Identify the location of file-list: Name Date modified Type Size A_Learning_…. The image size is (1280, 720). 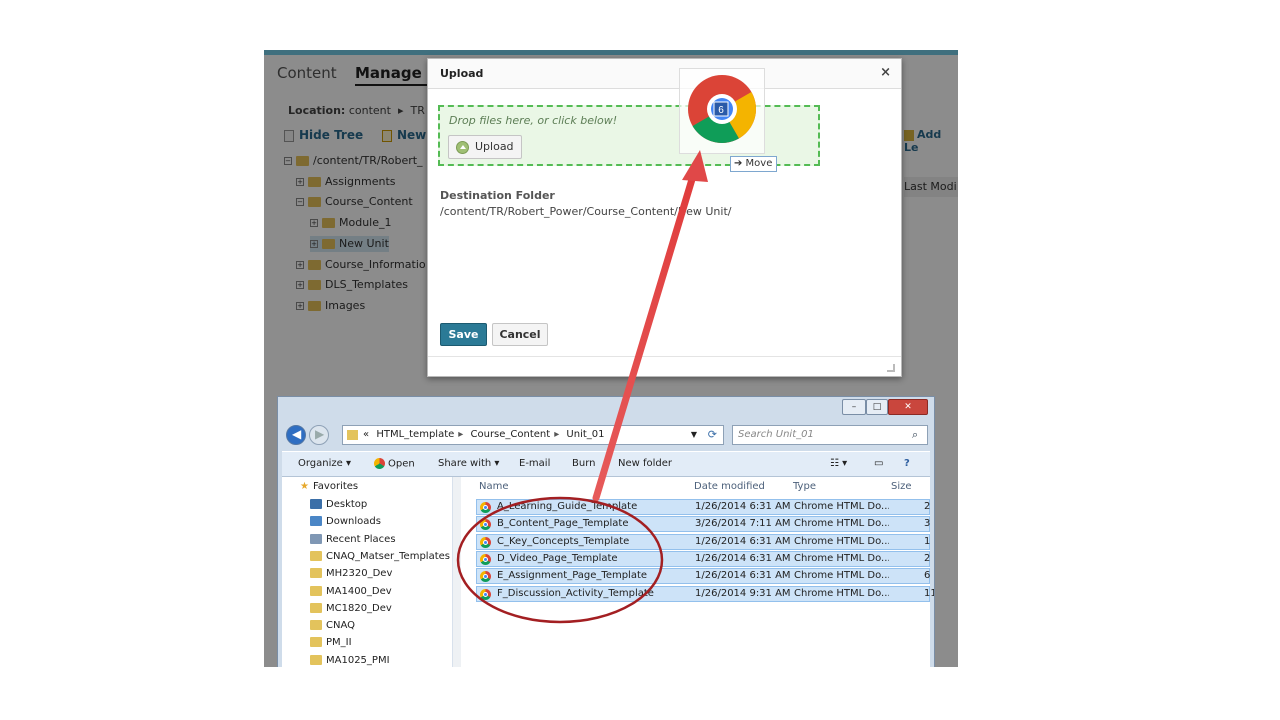
(697, 572).